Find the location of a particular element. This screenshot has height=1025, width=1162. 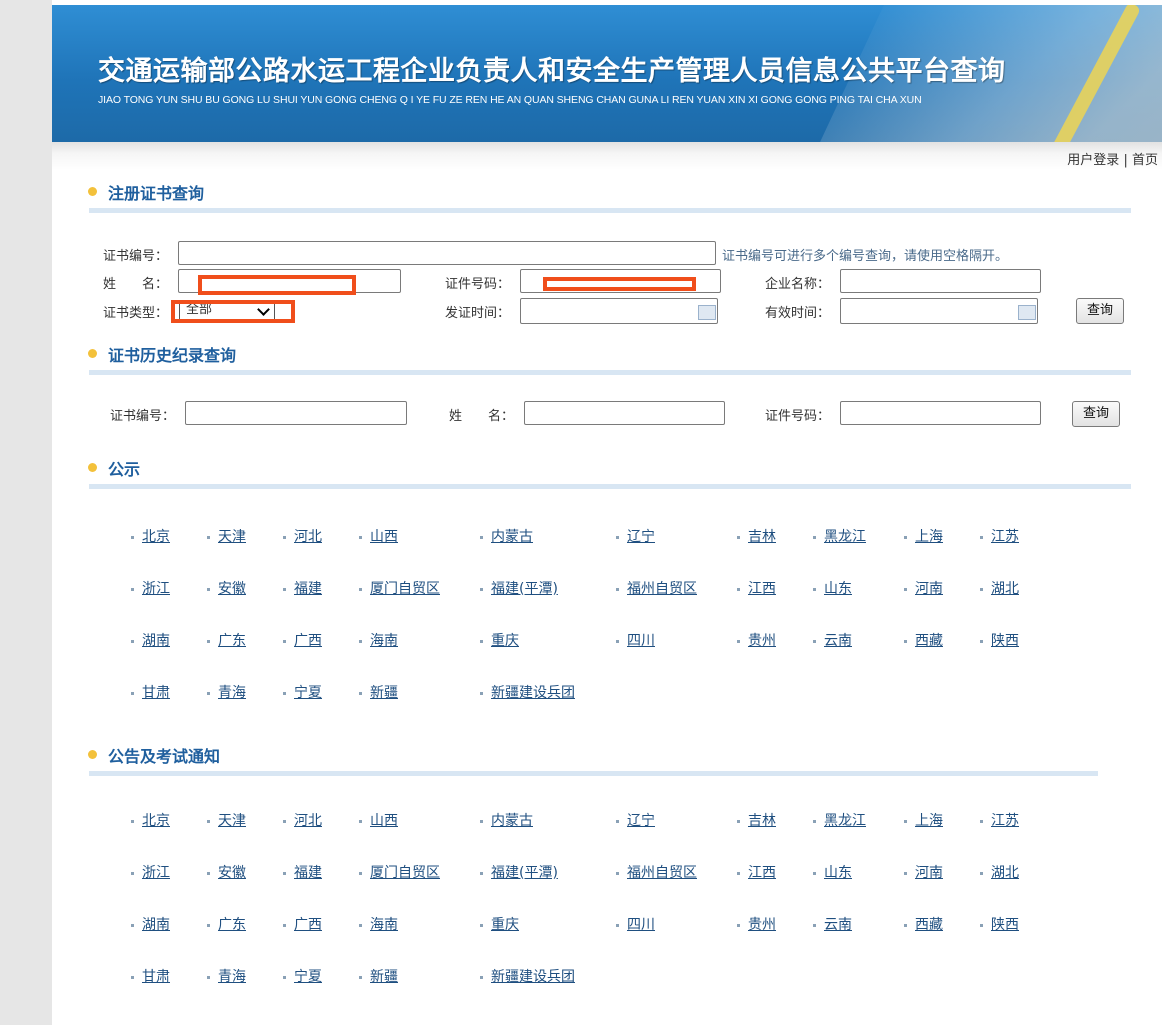

valid-date-input is located at coordinates (939, 311).